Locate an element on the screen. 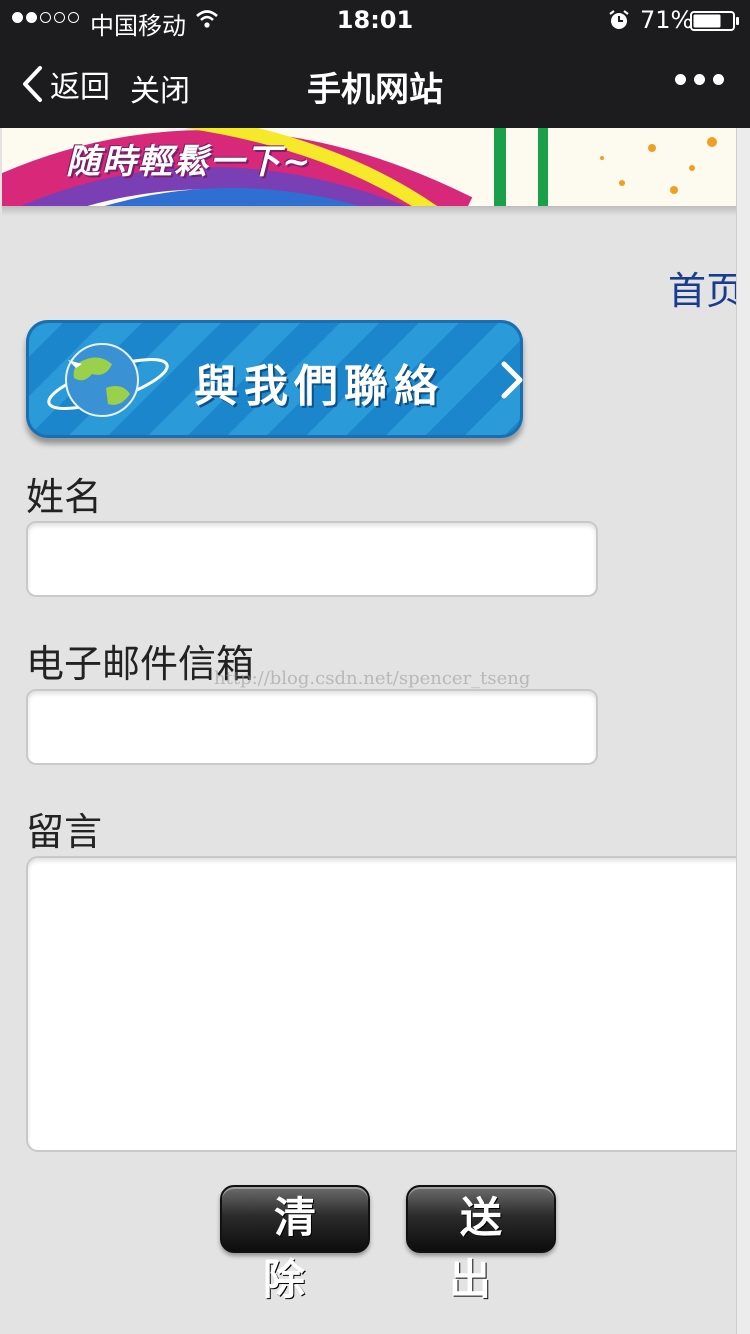 This screenshot has height=1334, width=750. banner-text: 随時輕鬆一下~ is located at coordinates (189, 162).